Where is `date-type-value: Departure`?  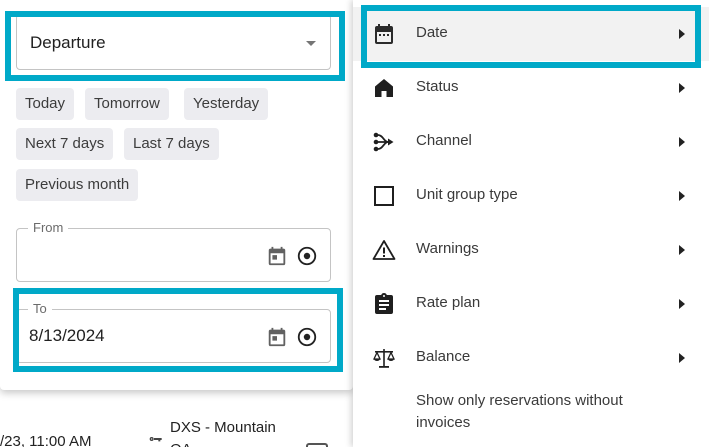
date-type-value: Departure is located at coordinates (68, 42).